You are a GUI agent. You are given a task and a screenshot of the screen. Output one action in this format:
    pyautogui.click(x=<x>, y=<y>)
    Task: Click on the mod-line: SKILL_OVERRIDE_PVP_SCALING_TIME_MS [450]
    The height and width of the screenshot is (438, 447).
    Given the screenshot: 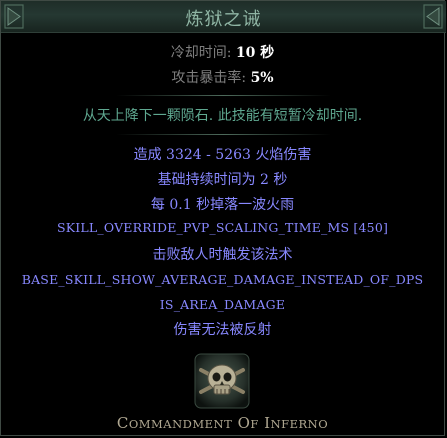 What is the action you would take?
    pyautogui.click(x=222, y=227)
    